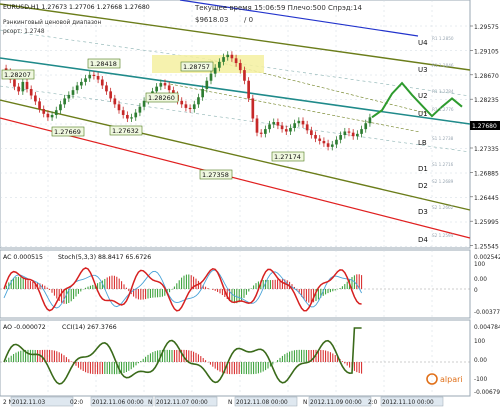 The image size is (500, 408). I want to click on price-tick-label: 1.28670, so click(486, 76).